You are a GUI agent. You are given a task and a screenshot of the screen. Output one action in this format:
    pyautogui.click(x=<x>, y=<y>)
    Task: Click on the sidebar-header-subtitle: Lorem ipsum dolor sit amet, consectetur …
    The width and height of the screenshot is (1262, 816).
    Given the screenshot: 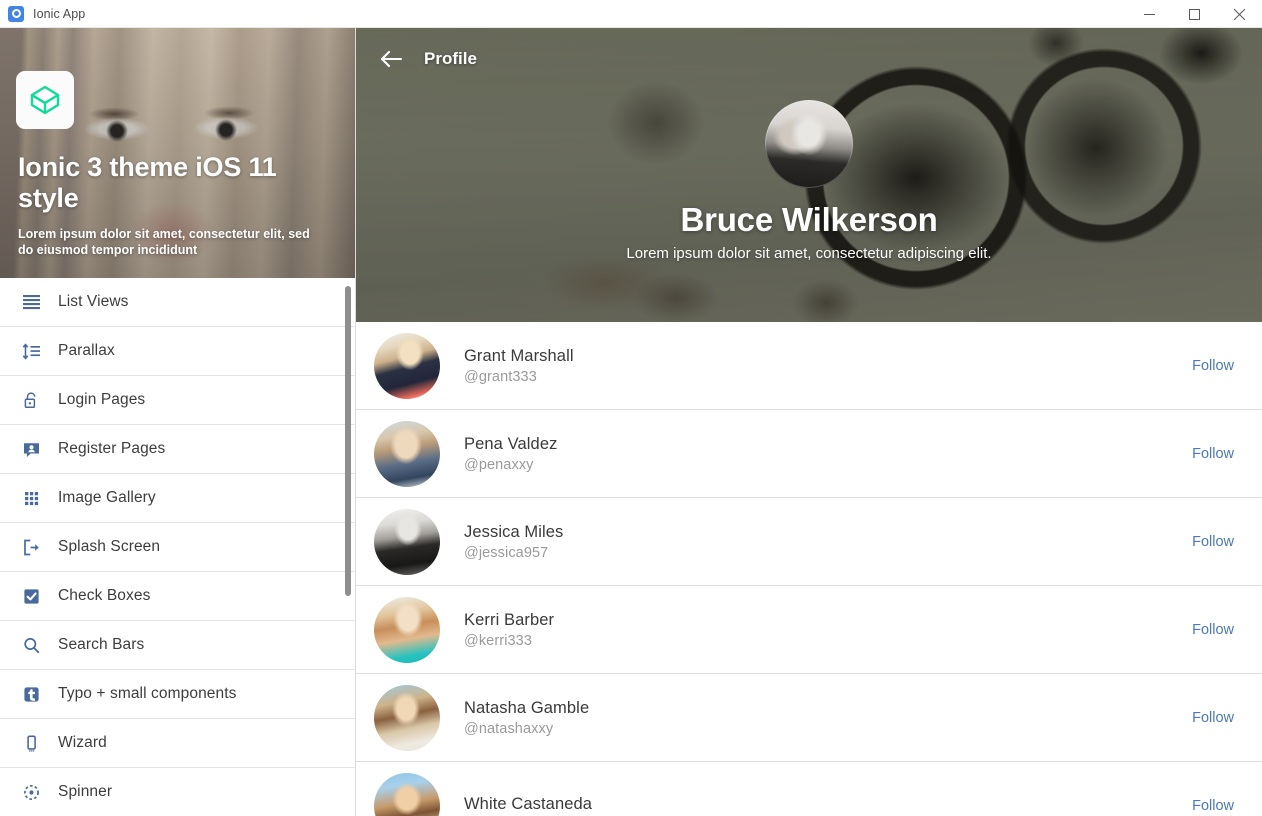 What is the action you would take?
    pyautogui.click(x=164, y=241)
    